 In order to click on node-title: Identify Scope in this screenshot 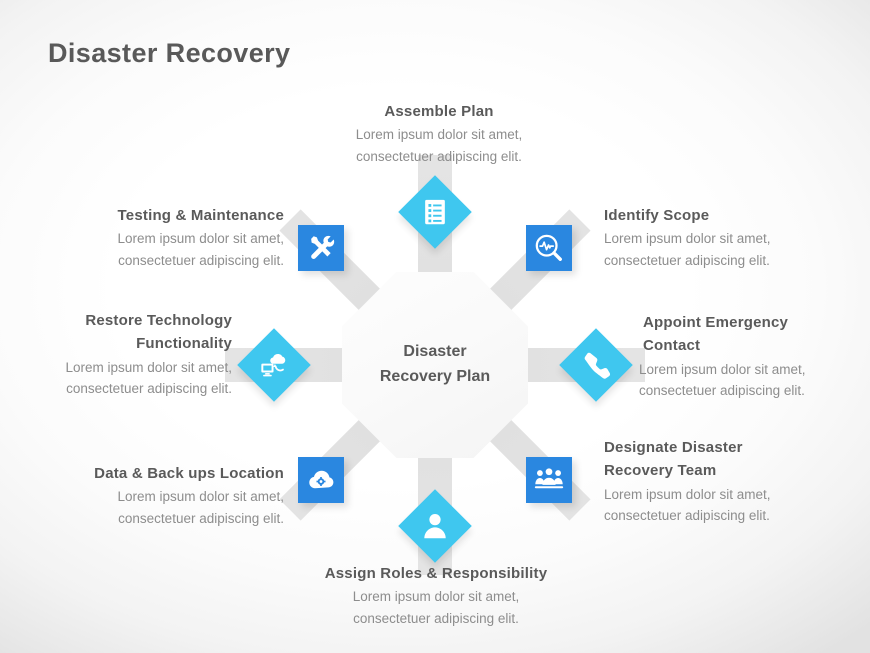, I will do `click(657, 215)`.